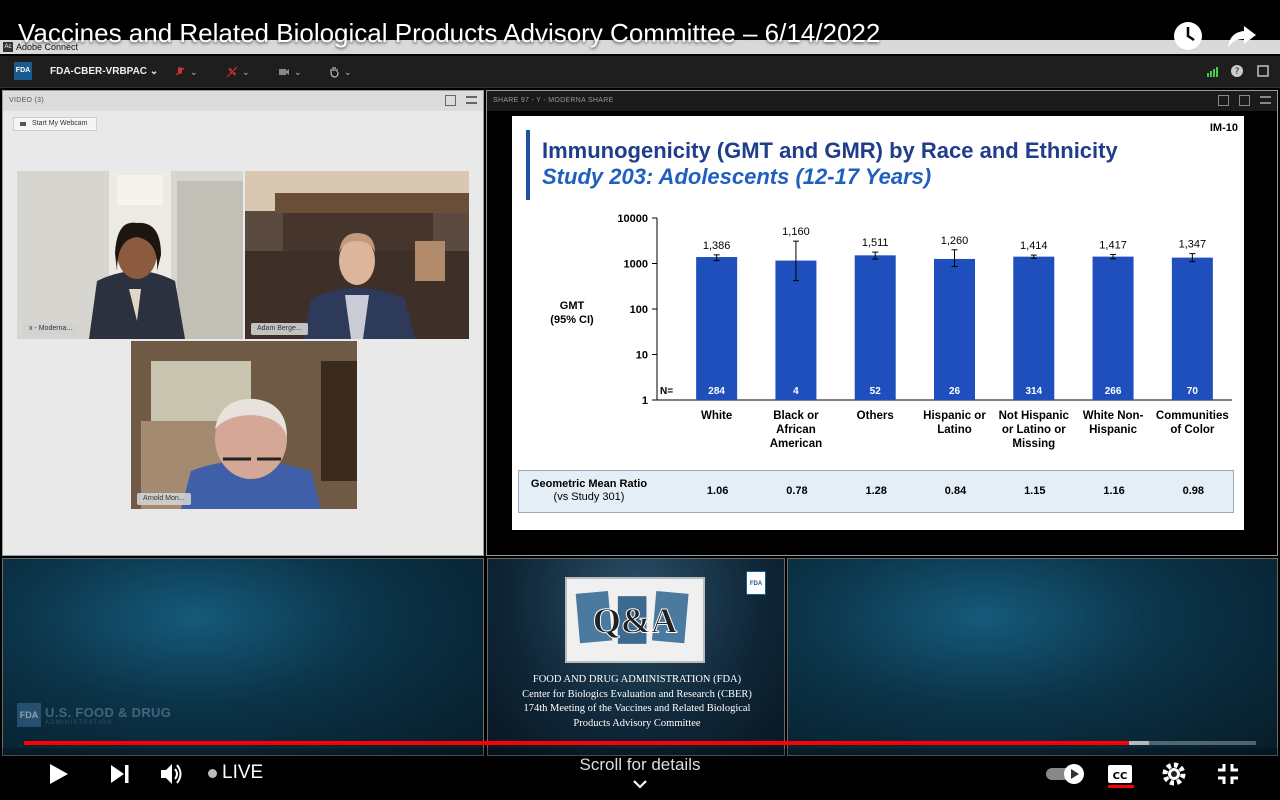 The height and width of the screenshot is (800, 1280). What do you see at coordinates (640, 784) in the screenshot?
I see `chevron-down-icon` at bounding box center [640, 784].